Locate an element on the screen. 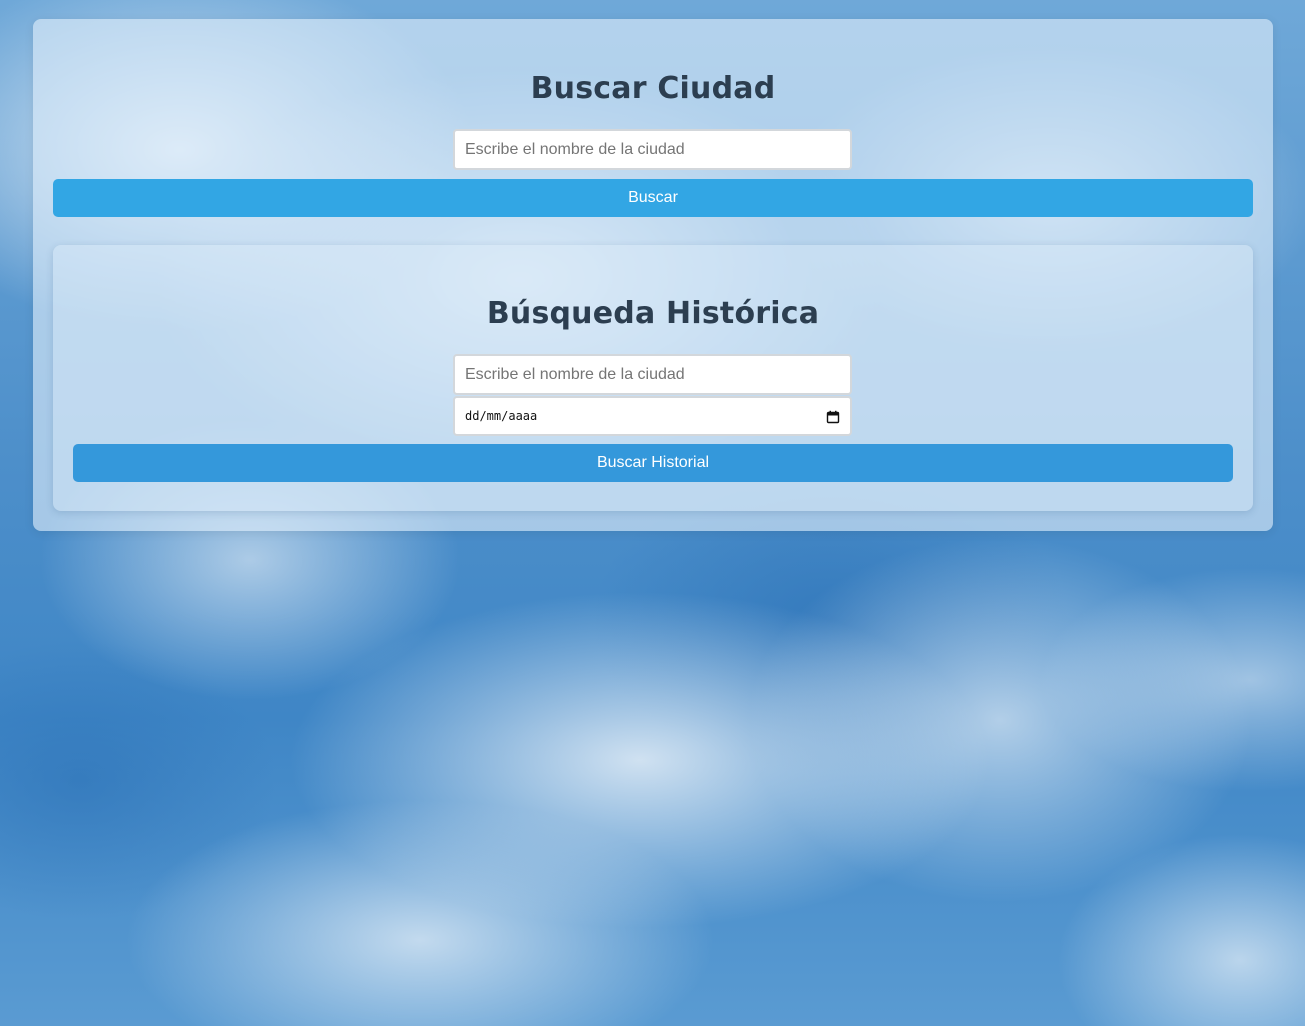  history-city-input is located at coordinates (652, 374).